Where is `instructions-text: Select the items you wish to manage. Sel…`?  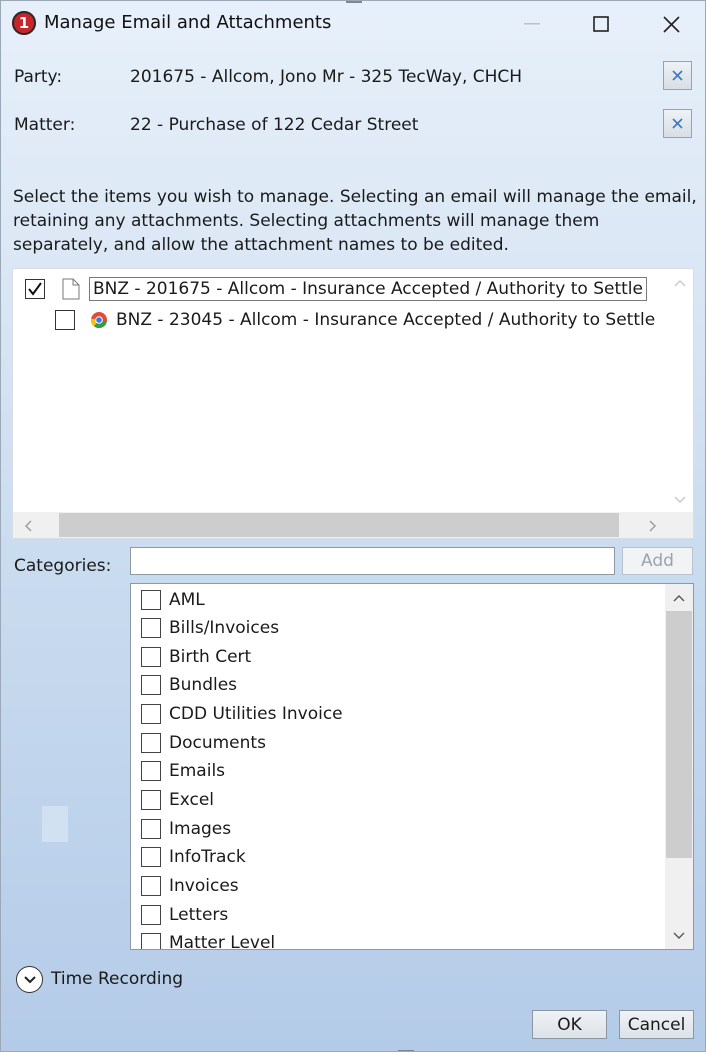 instructions-text: Select the items you wish to manage. Sel… is located at coordinates (355, 221).